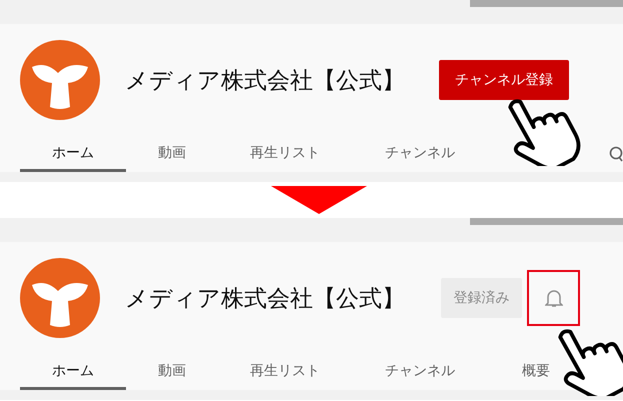 The width and height of the screenshot is (623, 401). I want to click on bell-icon, so click(553, 298).